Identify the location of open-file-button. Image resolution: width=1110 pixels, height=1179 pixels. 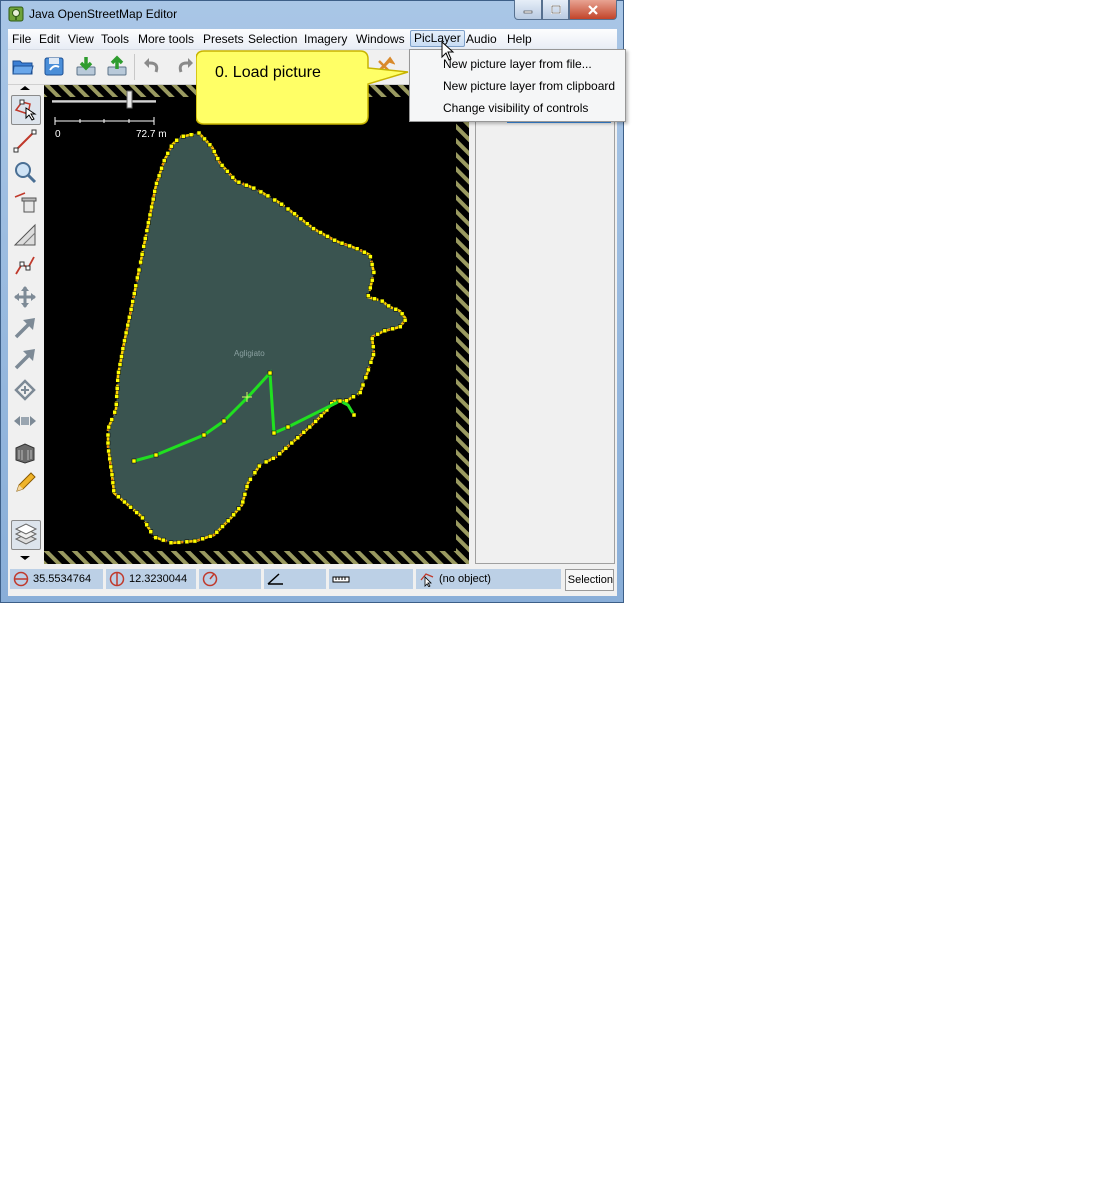
(23, 66).